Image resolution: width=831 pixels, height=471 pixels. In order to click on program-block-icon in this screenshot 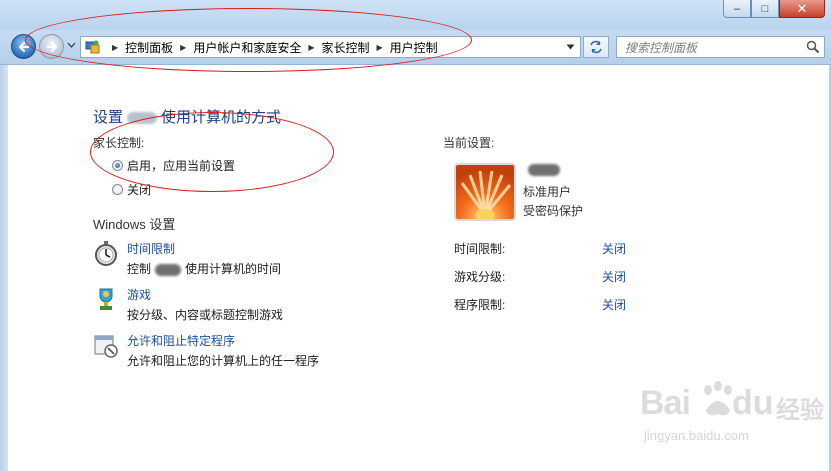, I will do `click(106, 346)`.